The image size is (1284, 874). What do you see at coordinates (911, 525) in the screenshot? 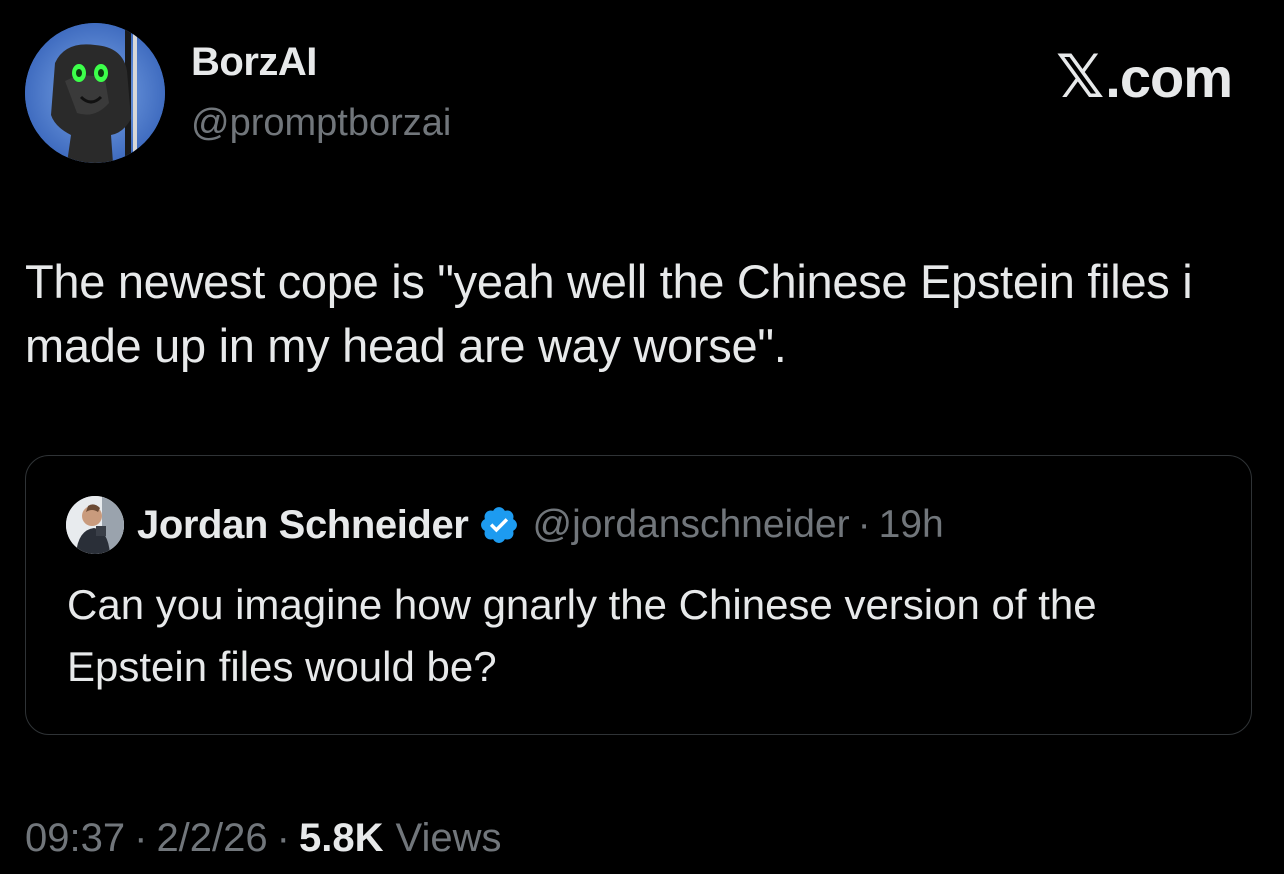
I see `quoted-tweet-timestamp: 19h` at bounding box center [911, 525].